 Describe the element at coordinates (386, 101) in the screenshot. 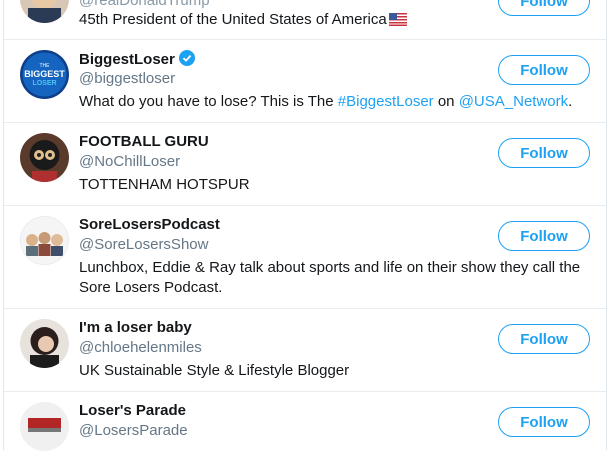

I see `hashtag-link: #BiggestLoser` at that location.